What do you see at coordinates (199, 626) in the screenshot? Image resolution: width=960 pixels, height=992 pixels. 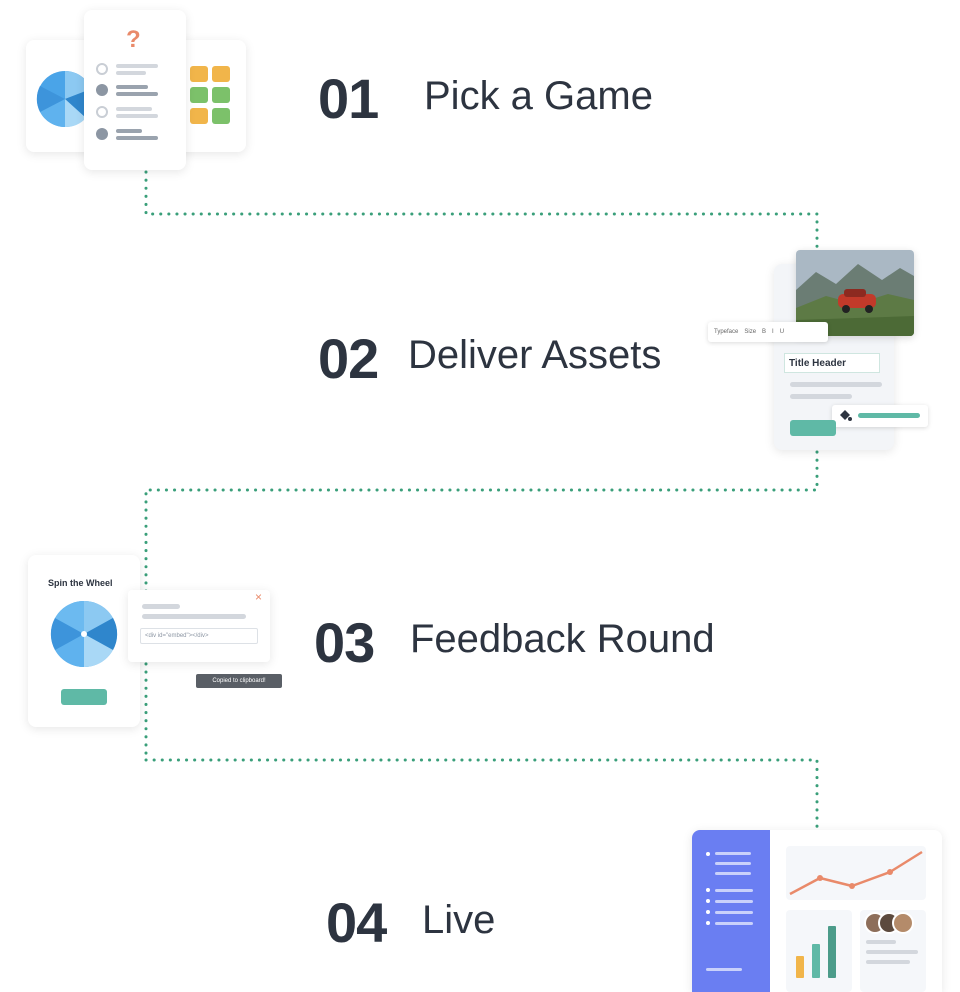 I see `embed-popup` at bounding box center [199, 626].